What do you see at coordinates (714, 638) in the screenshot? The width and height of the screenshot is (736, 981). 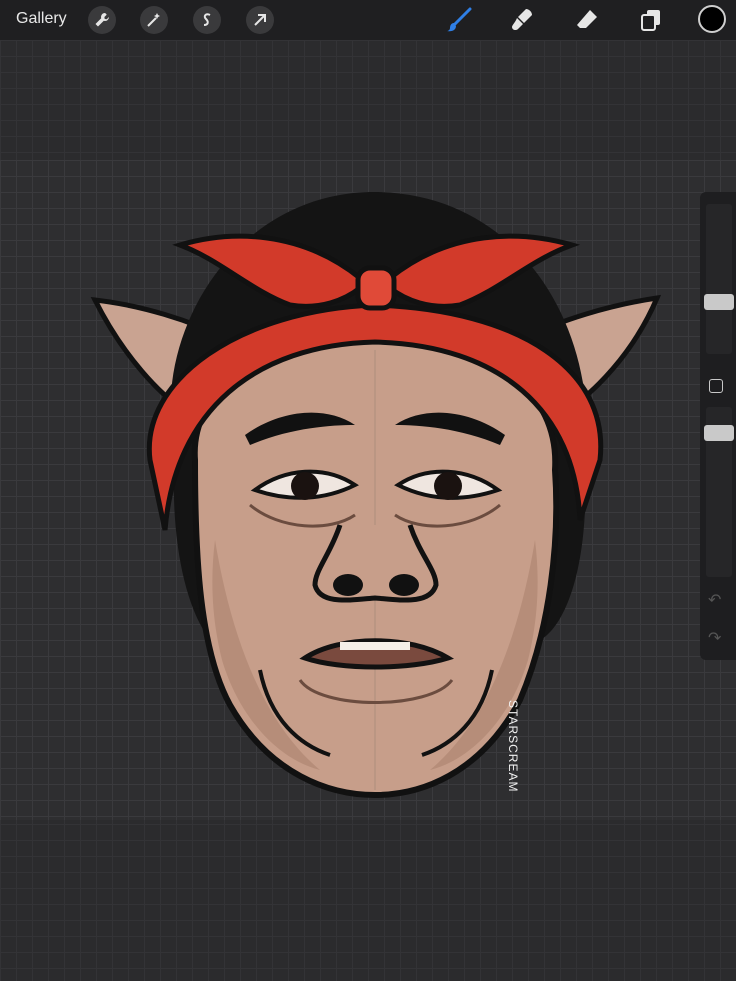 I see `redo-icon: ↷` at bounding box center [714, 638].